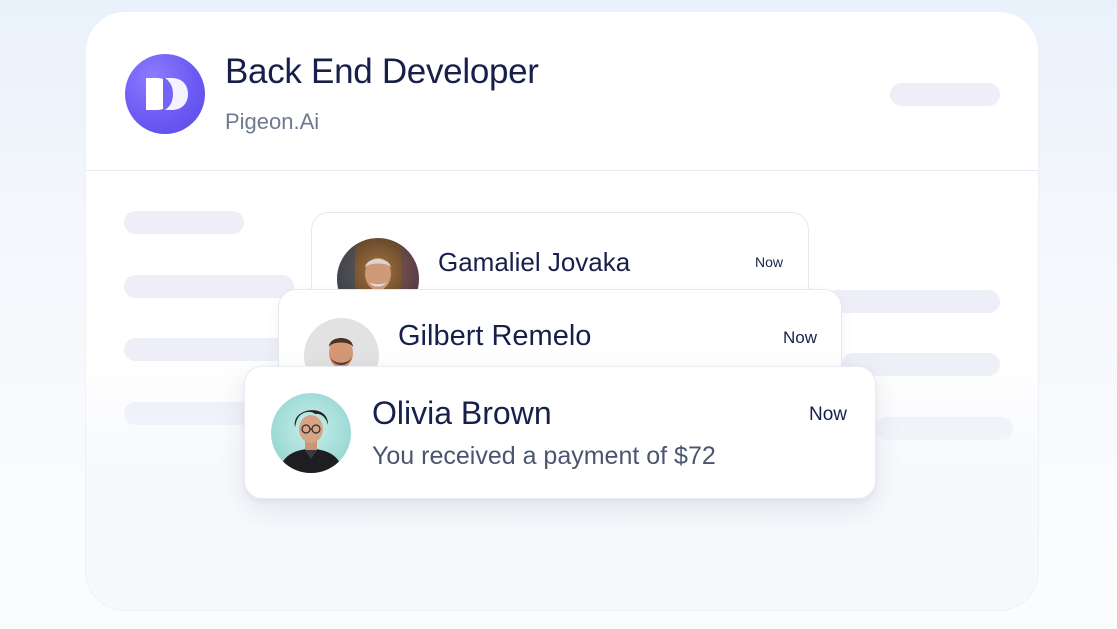 The image size is (1117, 629). I want to click on placeholder-pill, so click(945, 94).